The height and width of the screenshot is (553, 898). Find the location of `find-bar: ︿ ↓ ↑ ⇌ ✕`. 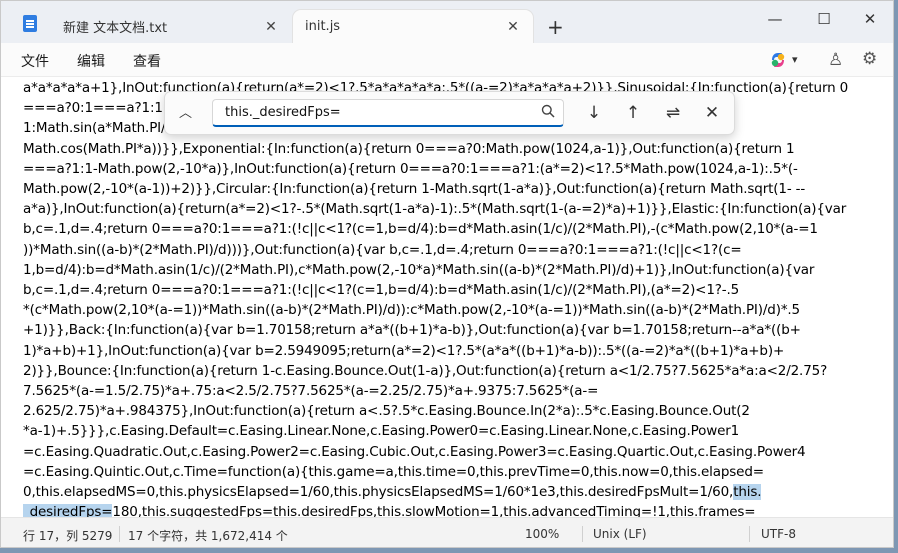

find-bar: ︿ ↓ ↑ ⇌ ✕ is located at coordinates (449, 113).